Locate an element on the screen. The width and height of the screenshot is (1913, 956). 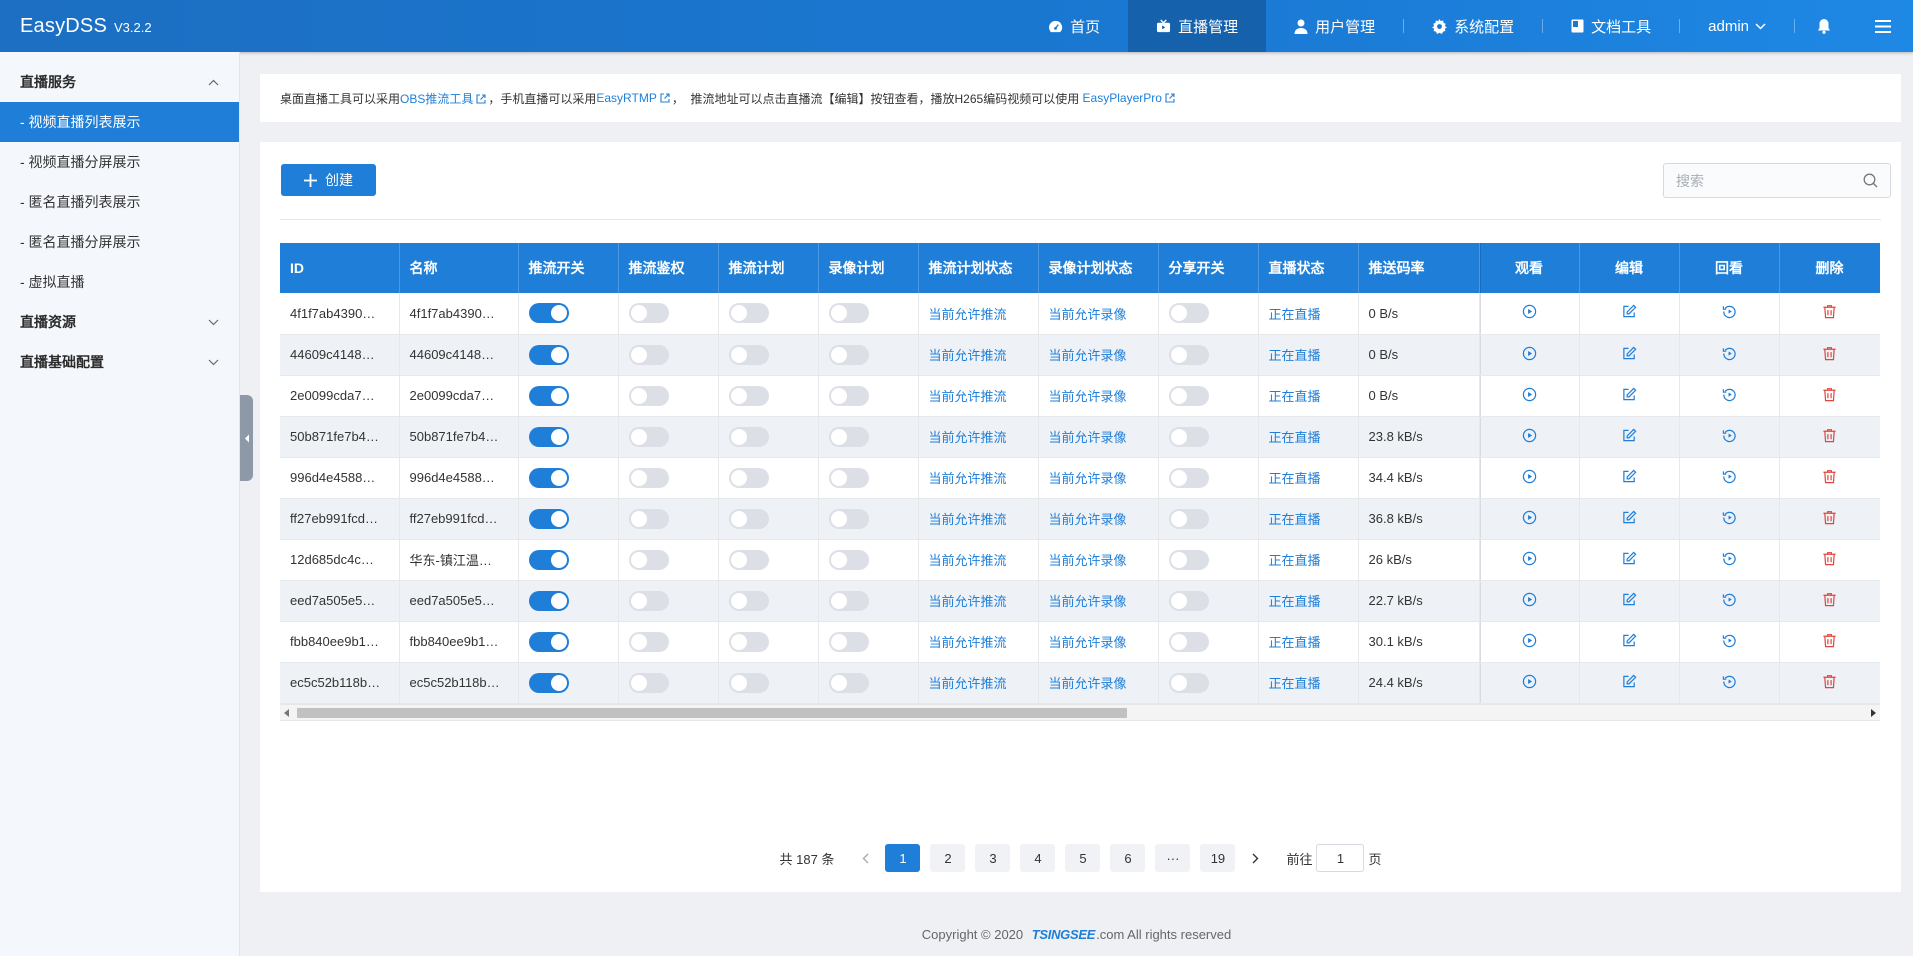
sidebar-item-anon-list: - 匿名直播列表展示 is located at coordinates (119, 202).